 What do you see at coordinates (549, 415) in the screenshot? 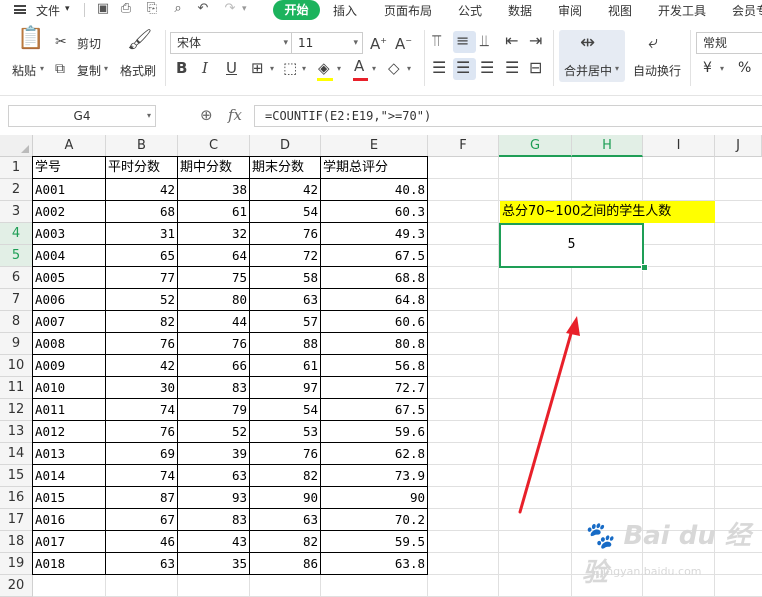
I see `annotation-arrow` at bounding box center [549, 415].